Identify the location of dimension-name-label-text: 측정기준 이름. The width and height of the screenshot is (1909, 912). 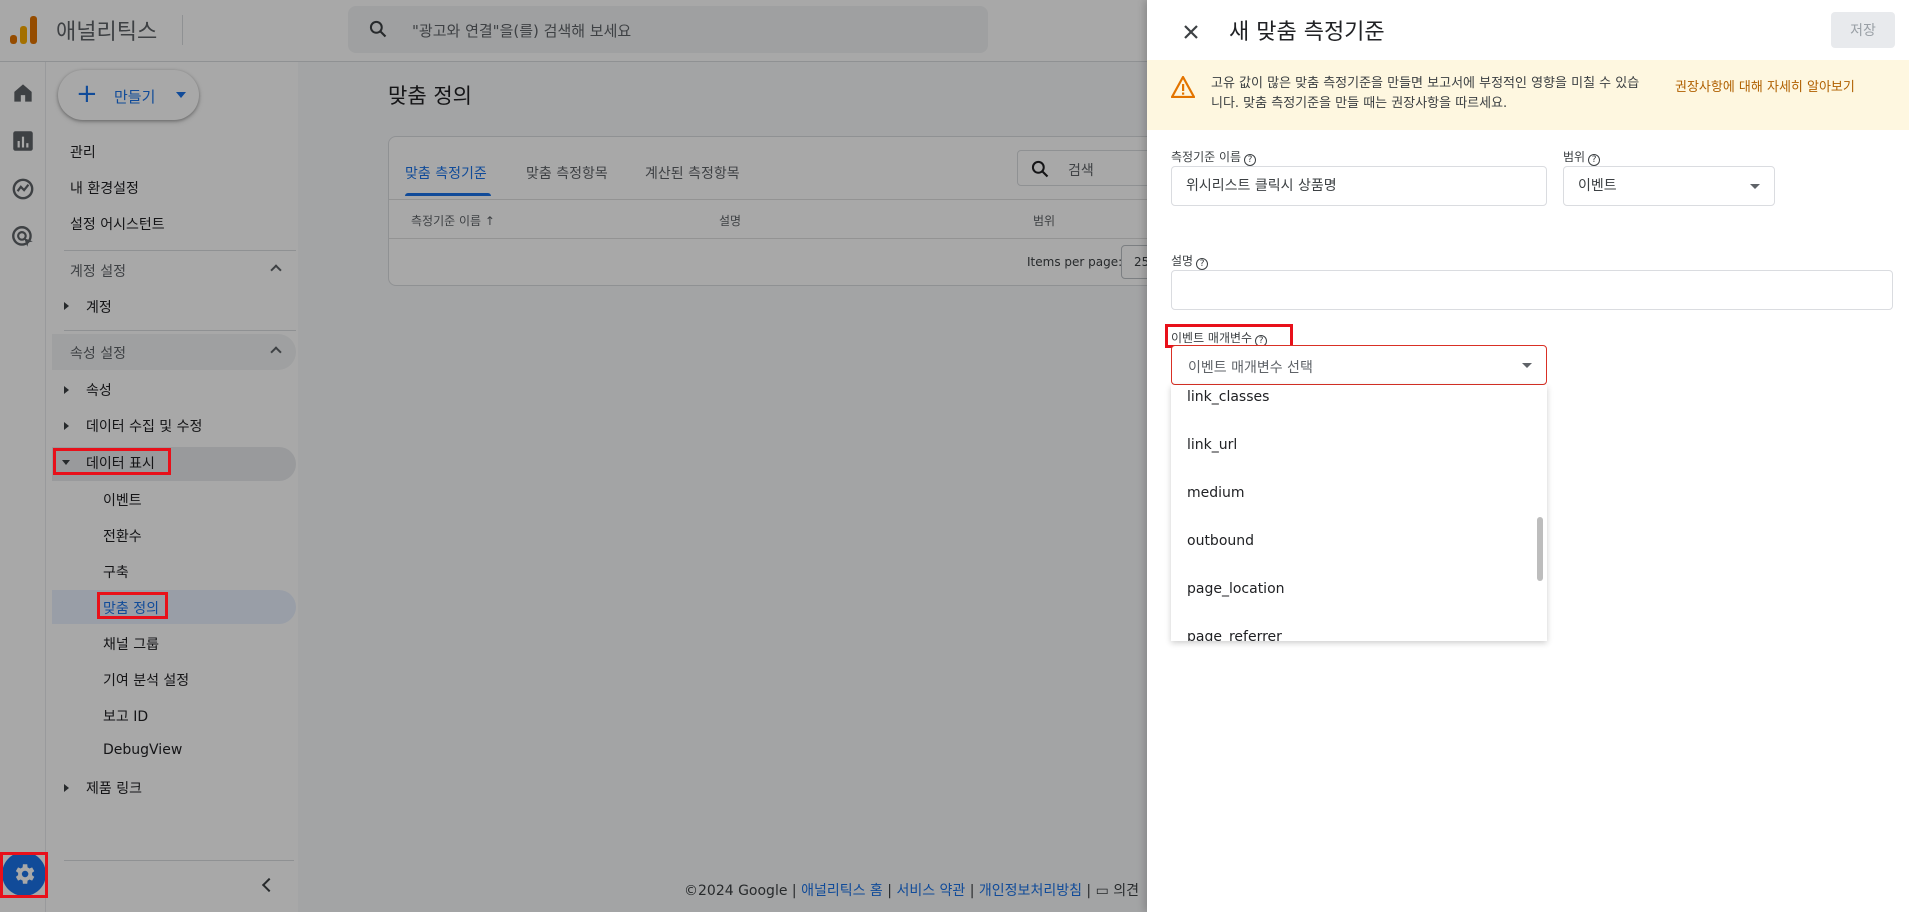
(1206, 157).